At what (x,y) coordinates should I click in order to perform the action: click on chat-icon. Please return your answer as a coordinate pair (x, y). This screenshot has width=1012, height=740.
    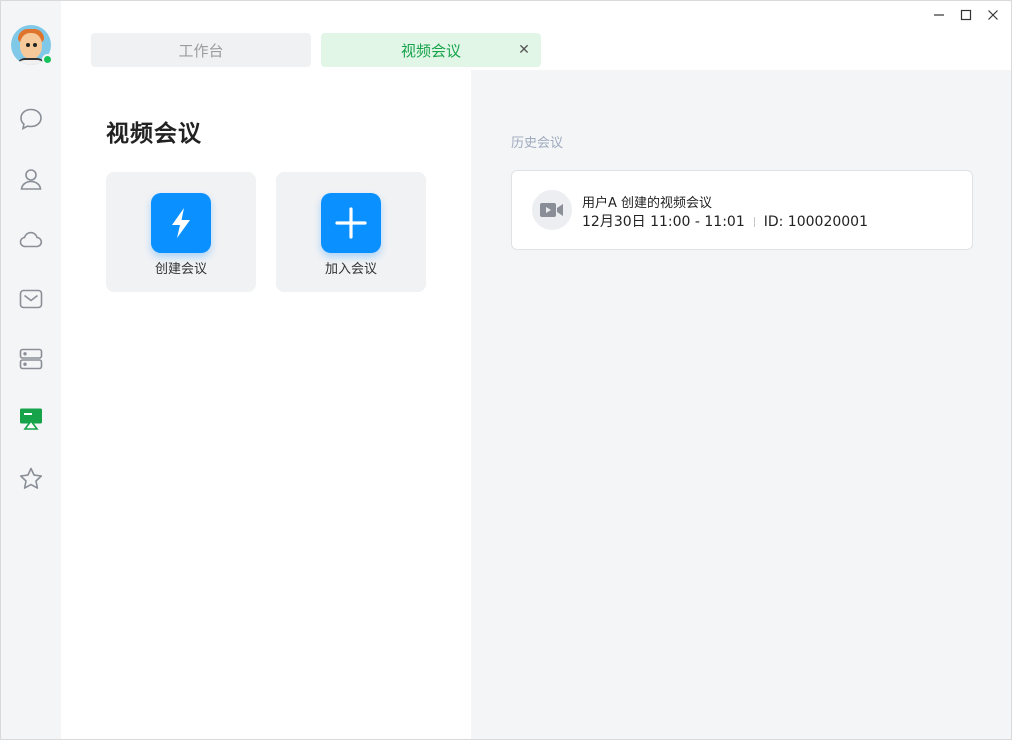
    Looking at the image, I should click on (31, 119).